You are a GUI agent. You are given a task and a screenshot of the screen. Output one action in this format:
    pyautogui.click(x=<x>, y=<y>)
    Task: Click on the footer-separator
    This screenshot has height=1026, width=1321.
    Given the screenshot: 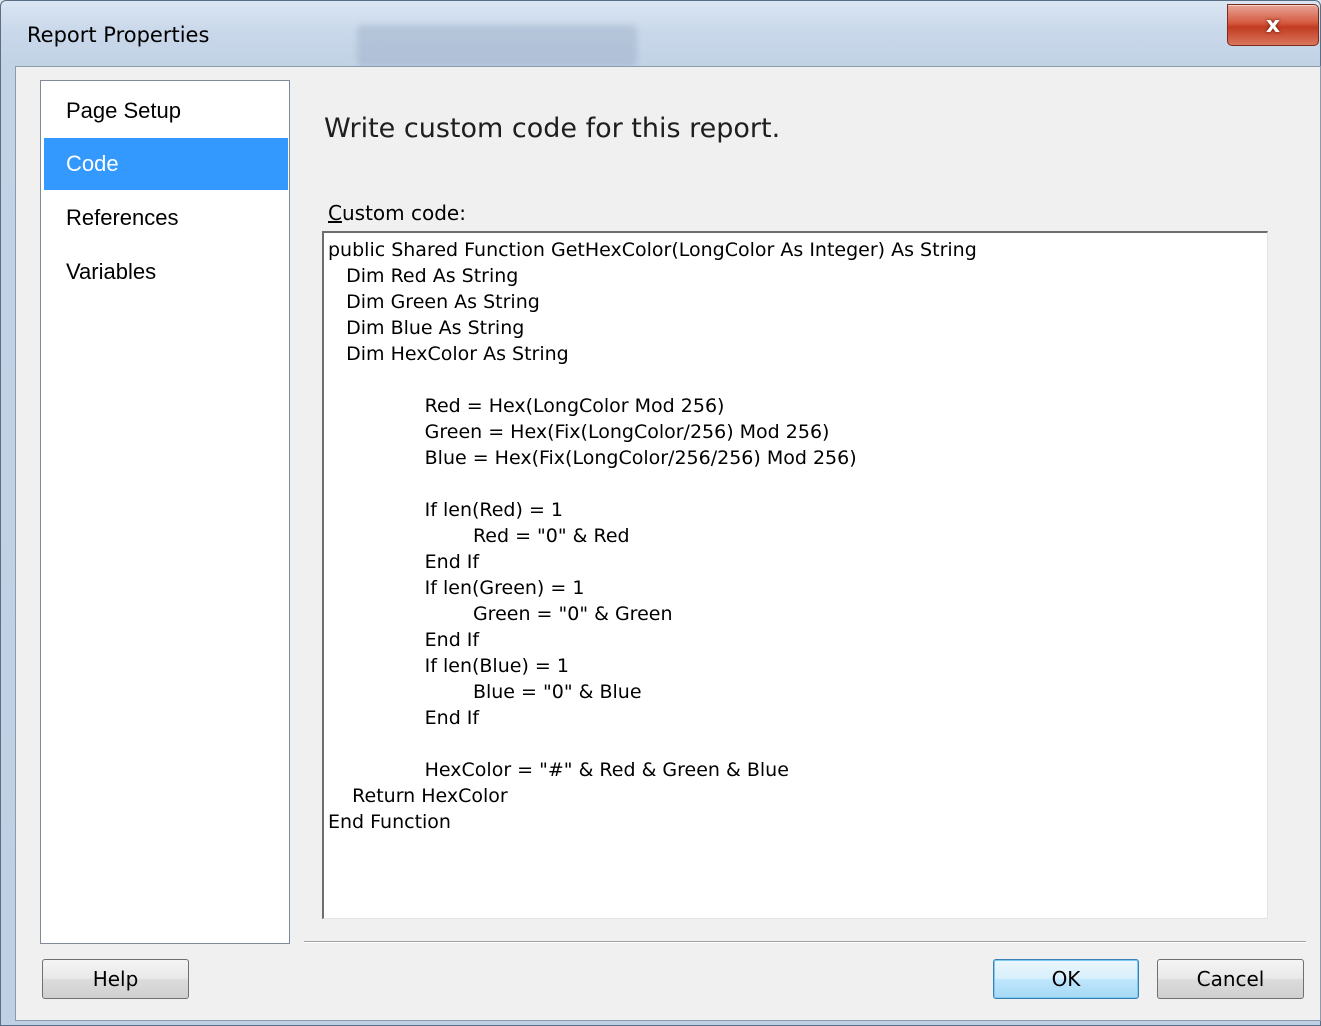 What is the action you would take?
    pyautogui.click(x=805, y=942)
    